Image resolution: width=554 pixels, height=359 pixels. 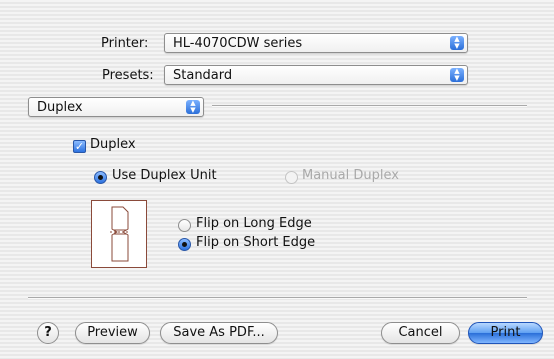 I want to click on presets-popup: Standard ▲ ▼, so click(x=316, y=75).